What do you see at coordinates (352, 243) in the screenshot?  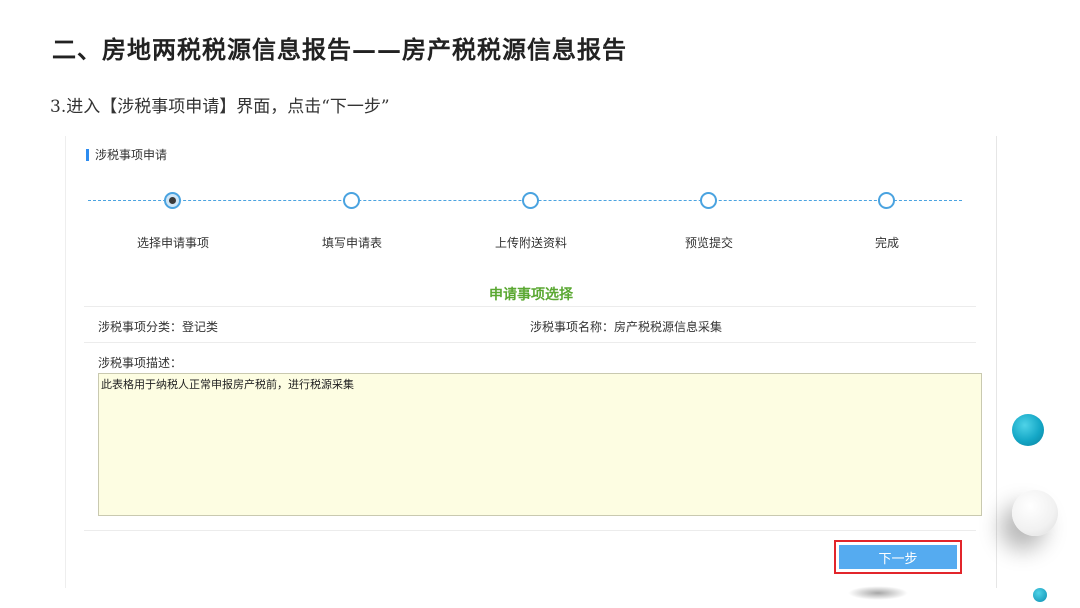 I see `step-label-2: 填写申请表` at bounding box center [352, 243].